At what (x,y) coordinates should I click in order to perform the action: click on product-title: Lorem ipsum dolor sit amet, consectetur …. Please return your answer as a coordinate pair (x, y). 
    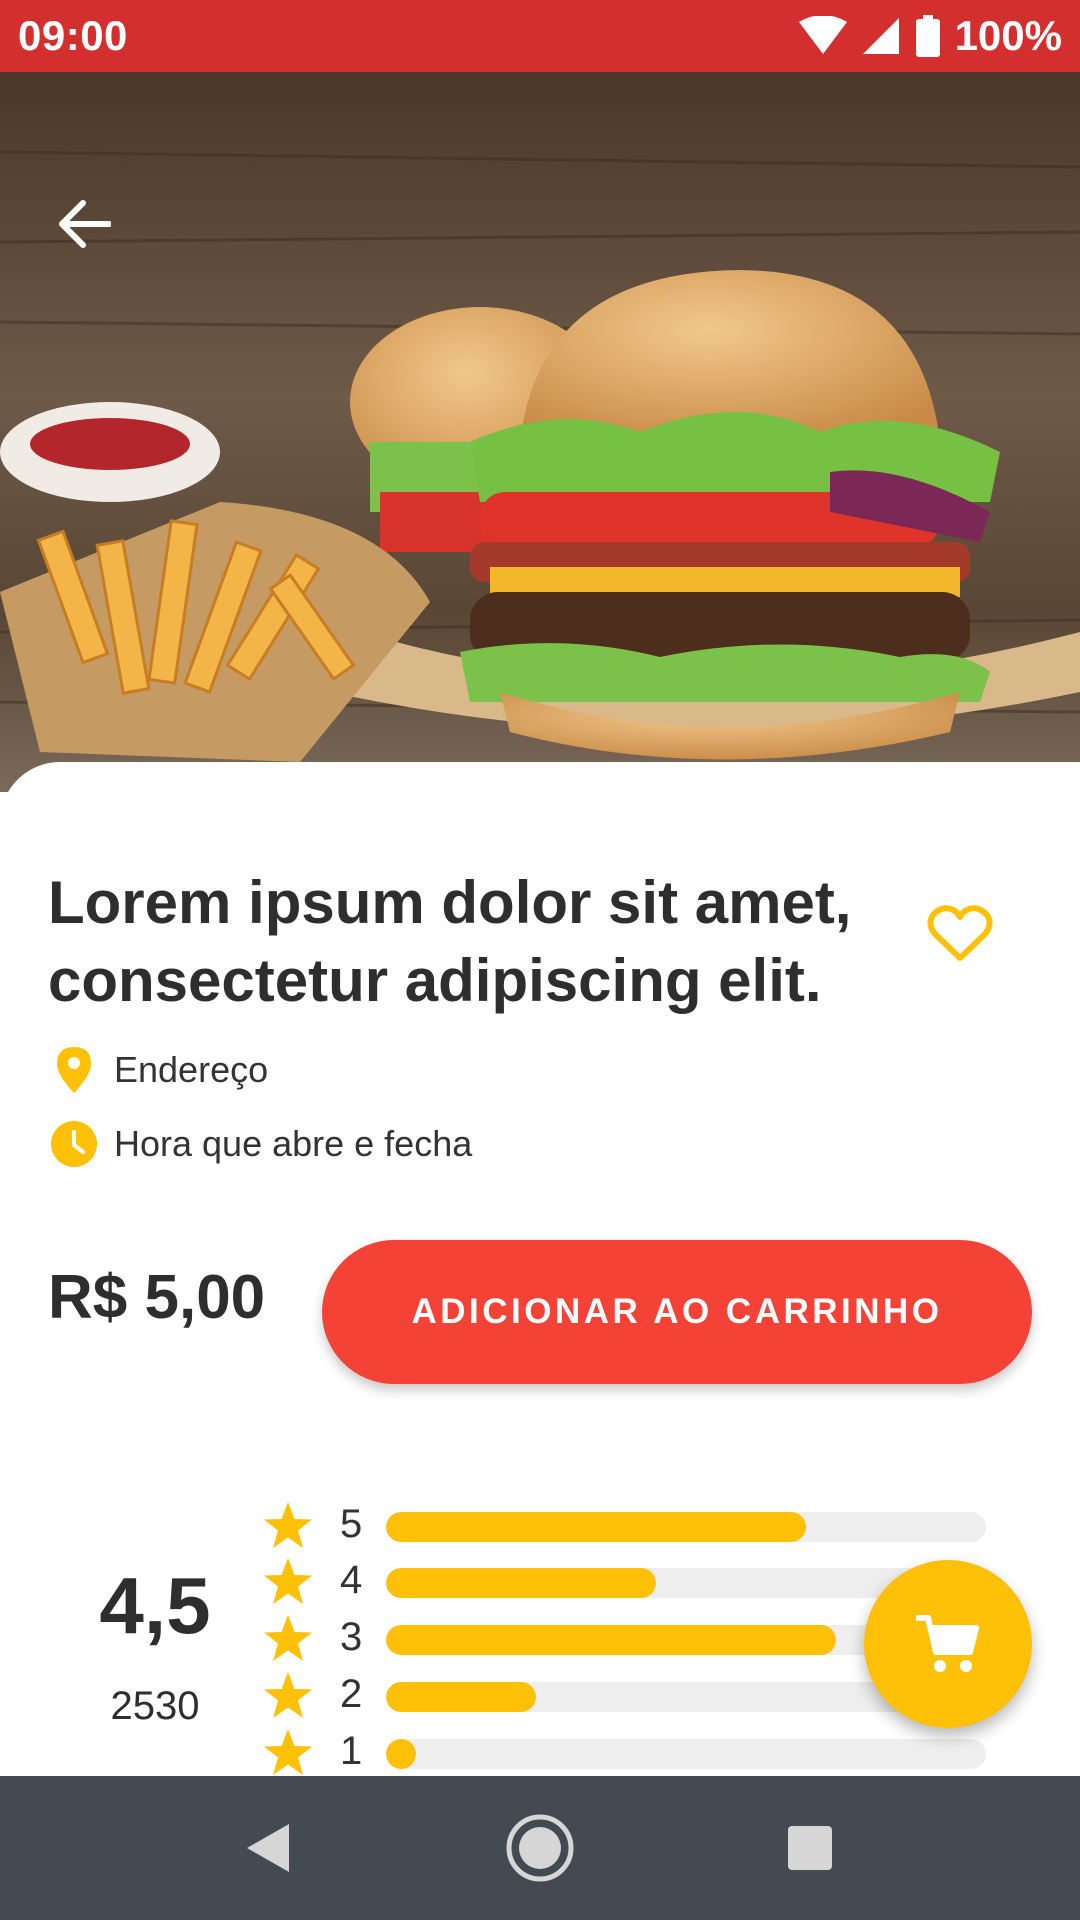
    Looking at the image, I should click on (450, 941).